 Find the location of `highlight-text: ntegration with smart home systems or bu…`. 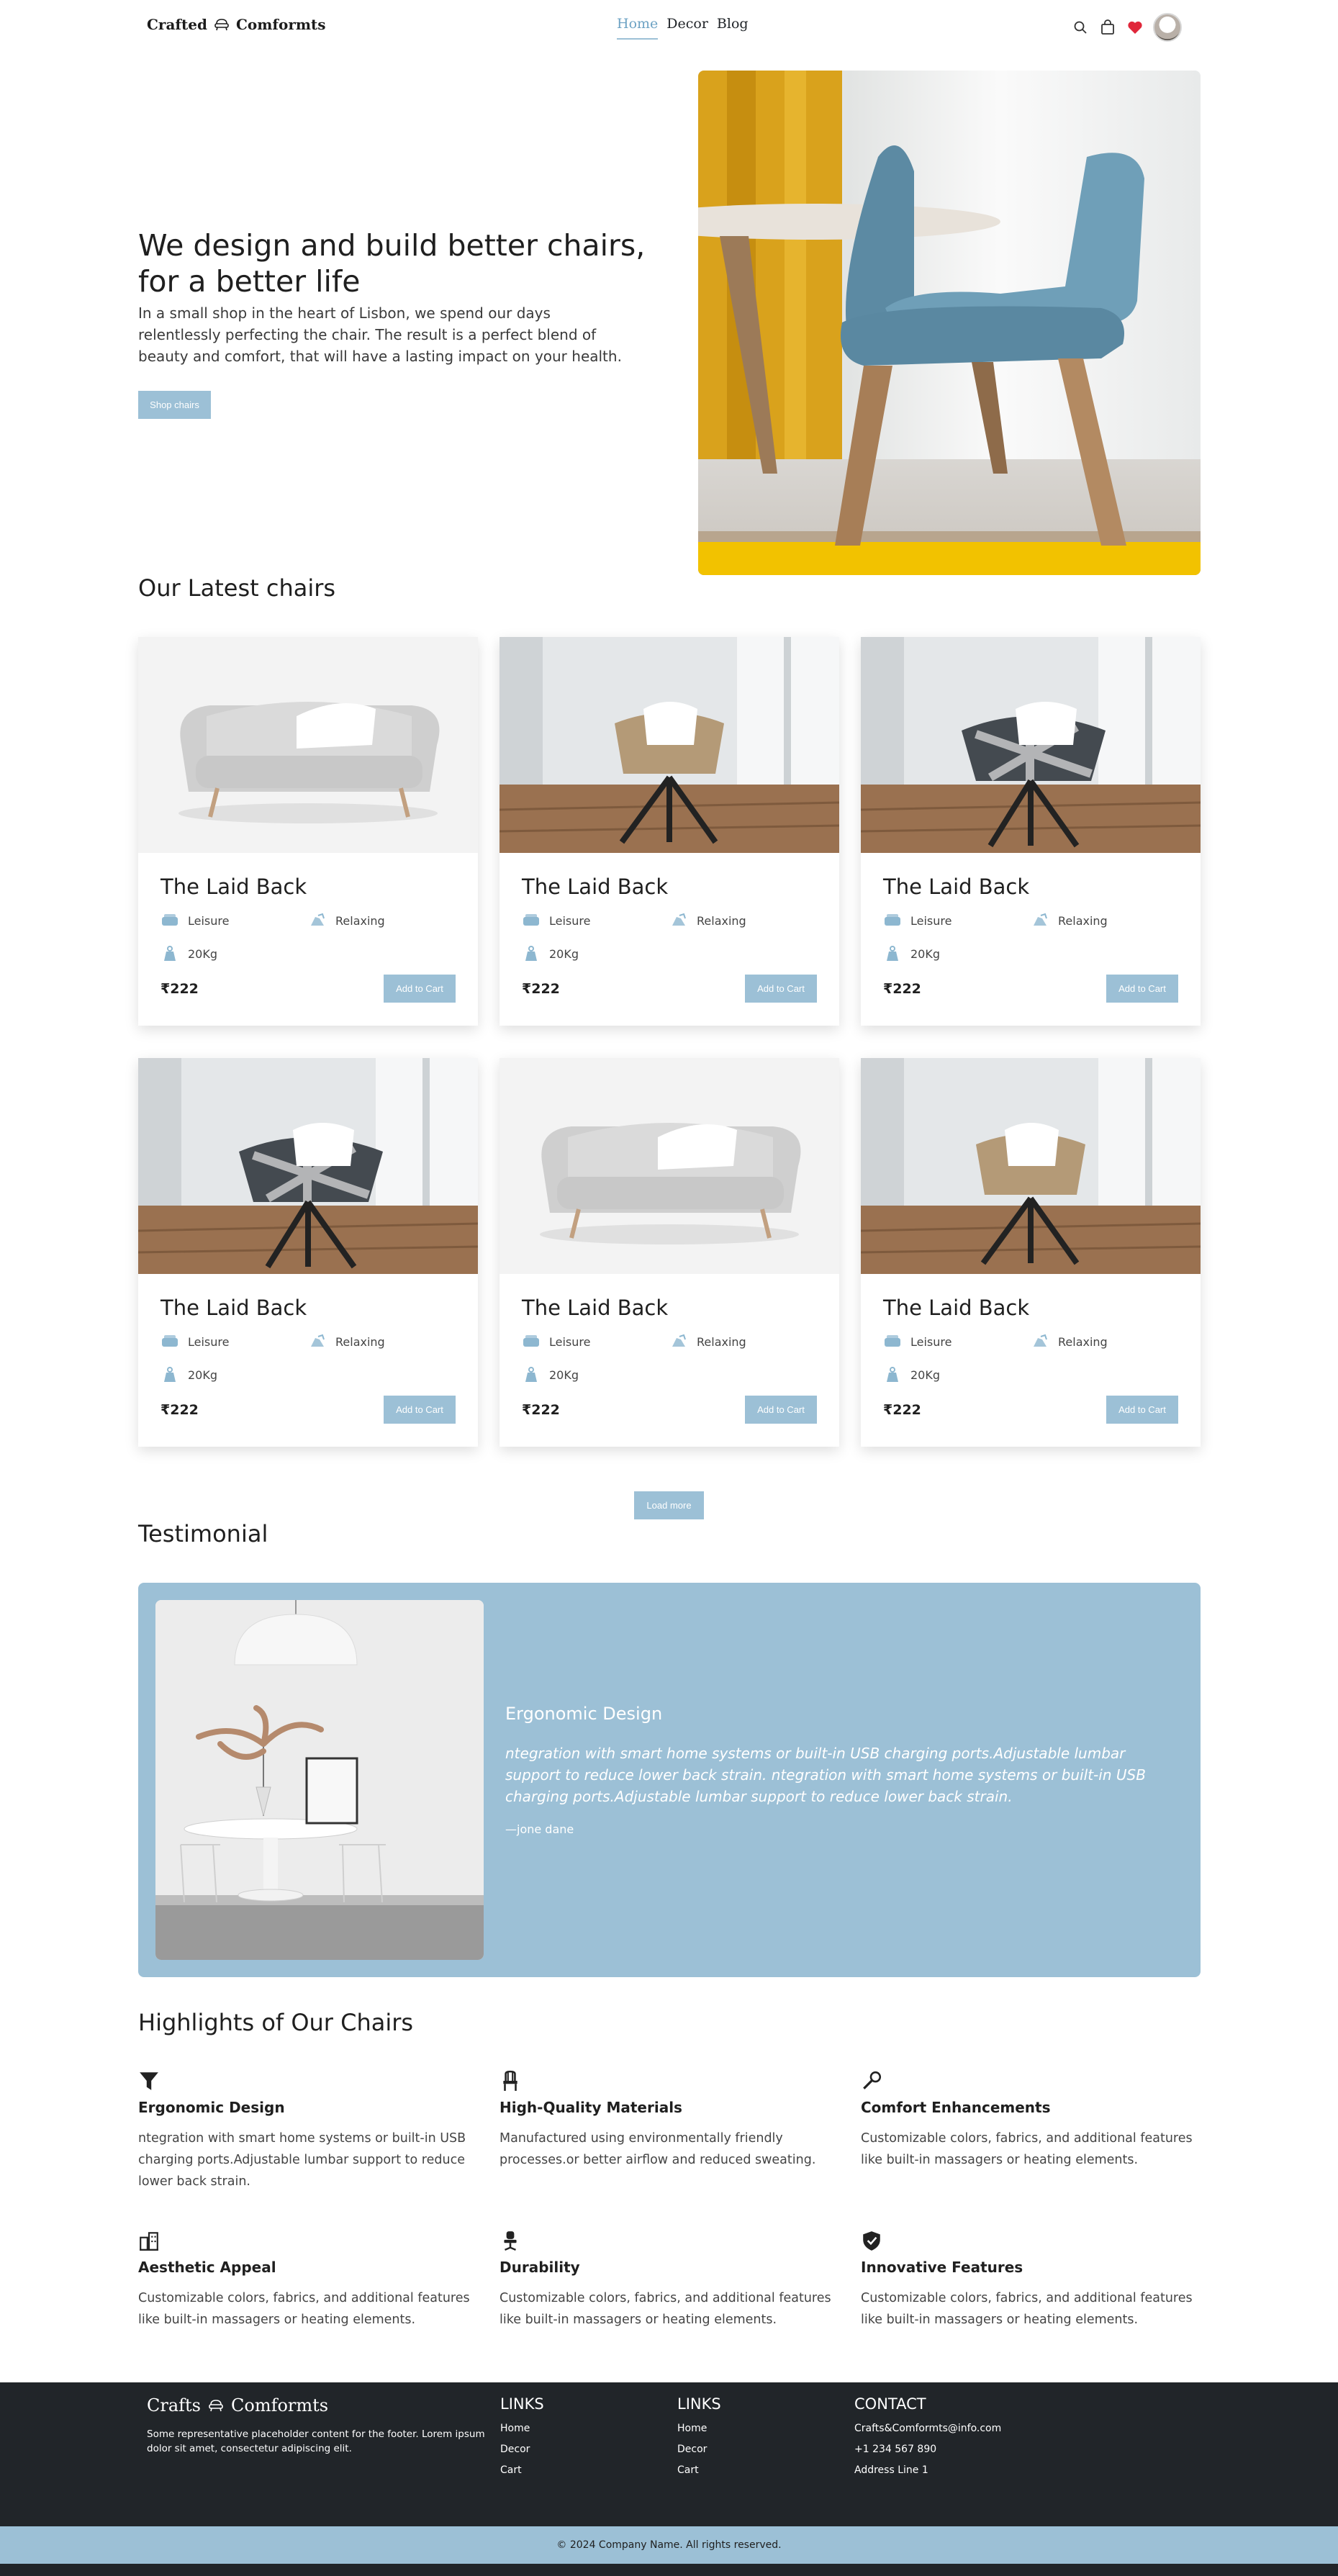

highlight-text: ntegration with smart home systems or bu… is located at coordinates (302, 2160).